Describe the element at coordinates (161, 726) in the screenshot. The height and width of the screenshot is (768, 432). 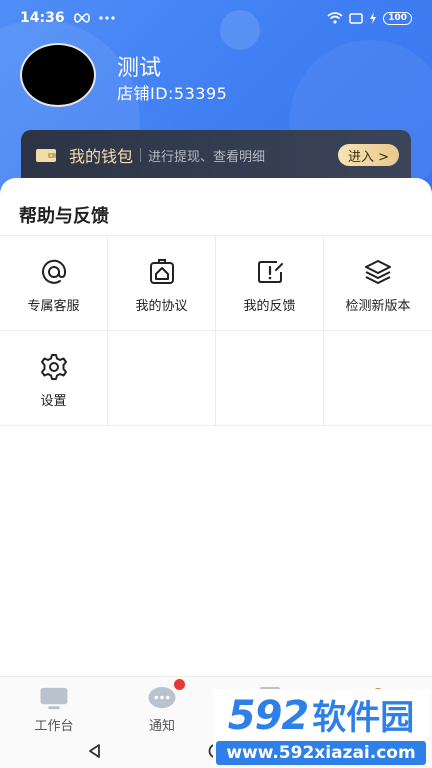
I see `tab-label: 通知` at that location.